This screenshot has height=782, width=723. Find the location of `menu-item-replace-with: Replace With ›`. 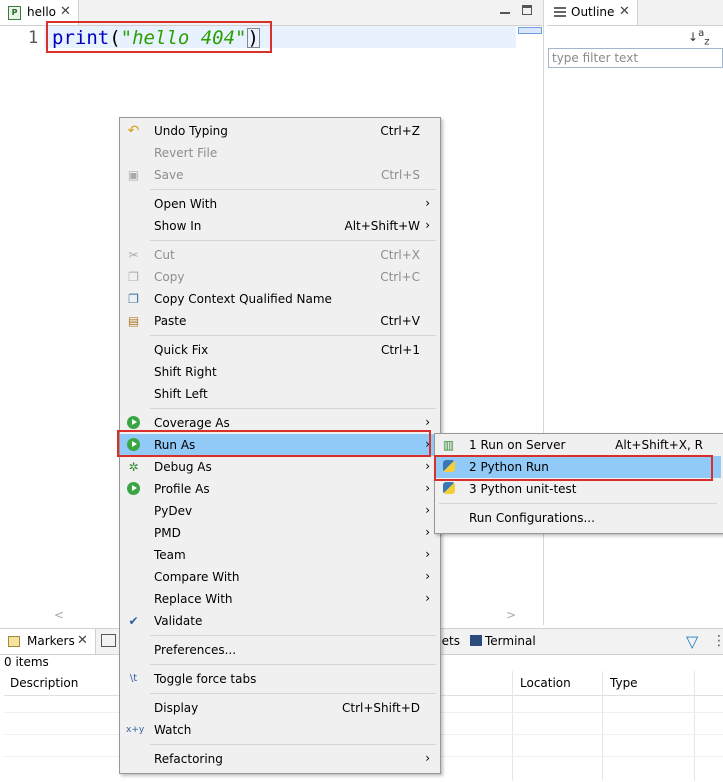

menu-item-replace-with: Replace With › is located at coordinates (279, 599).